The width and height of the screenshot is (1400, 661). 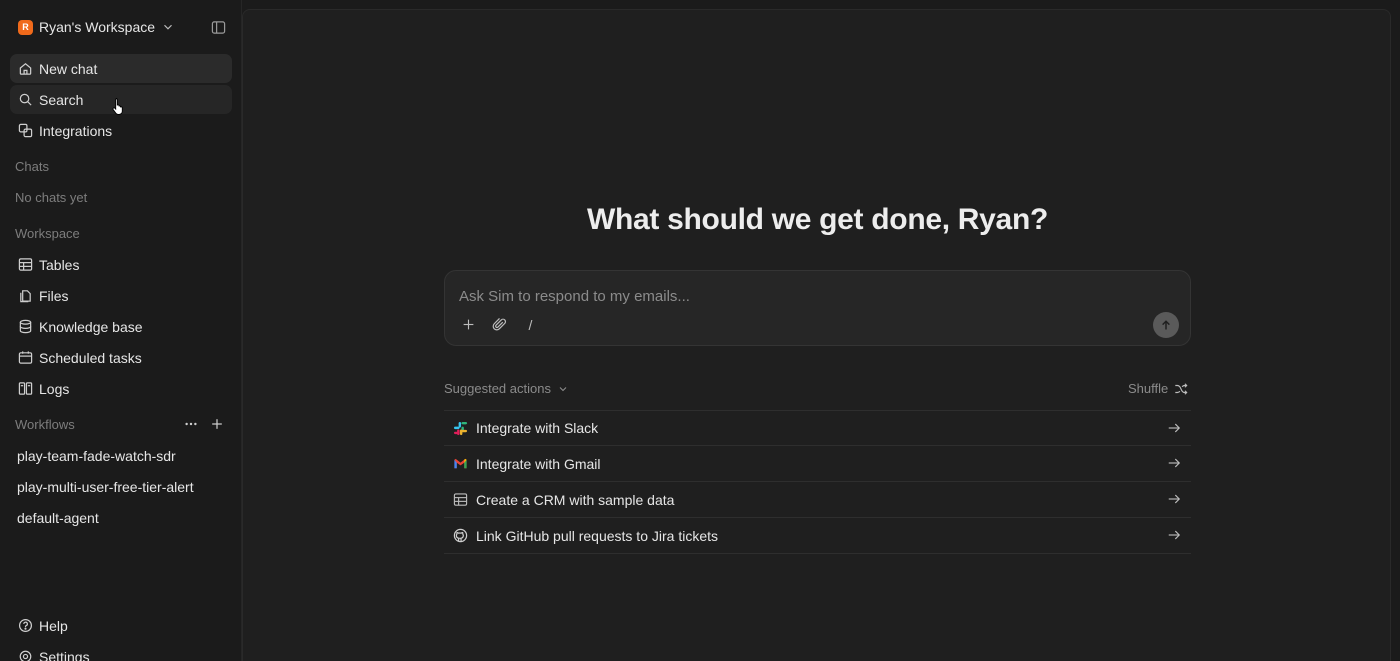 I want to click on workflow-item: default-agent, so click(x=58, y=518).